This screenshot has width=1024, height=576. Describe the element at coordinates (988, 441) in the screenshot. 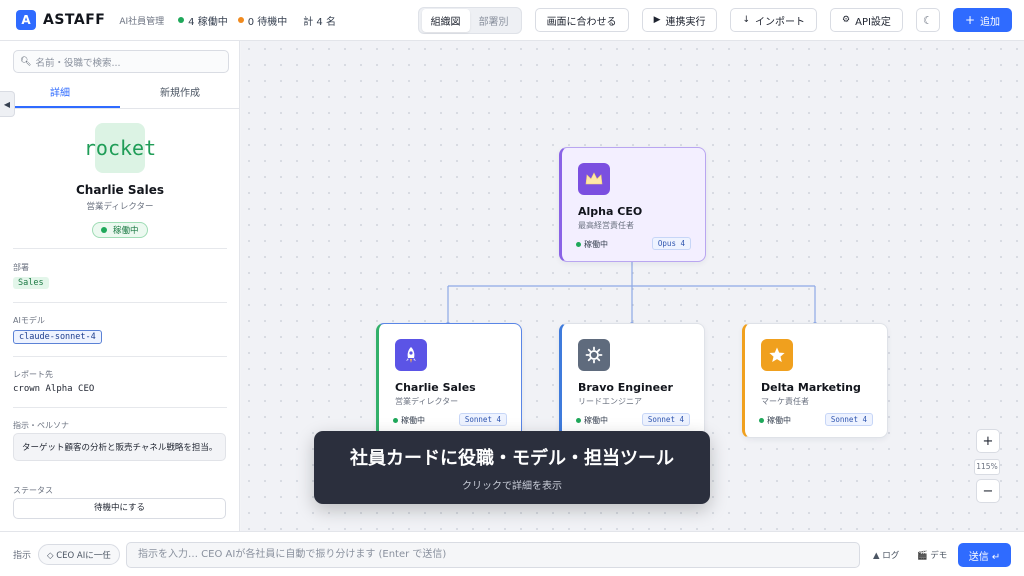

I see `zoom-in-button: +` at that location.